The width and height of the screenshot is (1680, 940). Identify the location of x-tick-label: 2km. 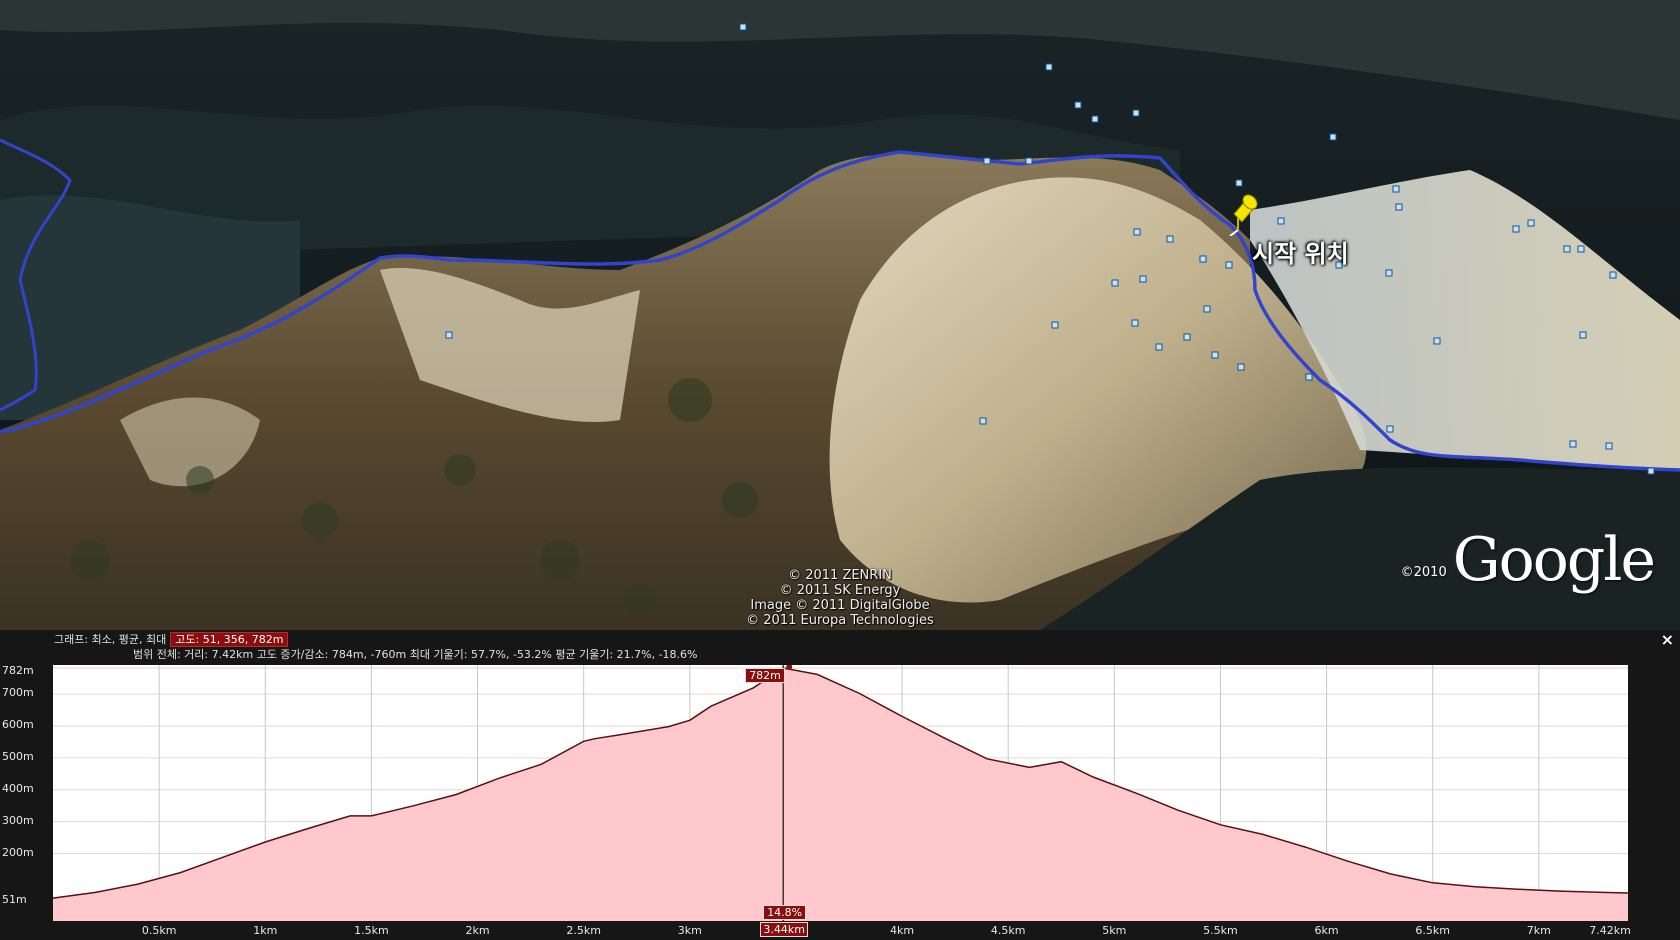
(477, 930).